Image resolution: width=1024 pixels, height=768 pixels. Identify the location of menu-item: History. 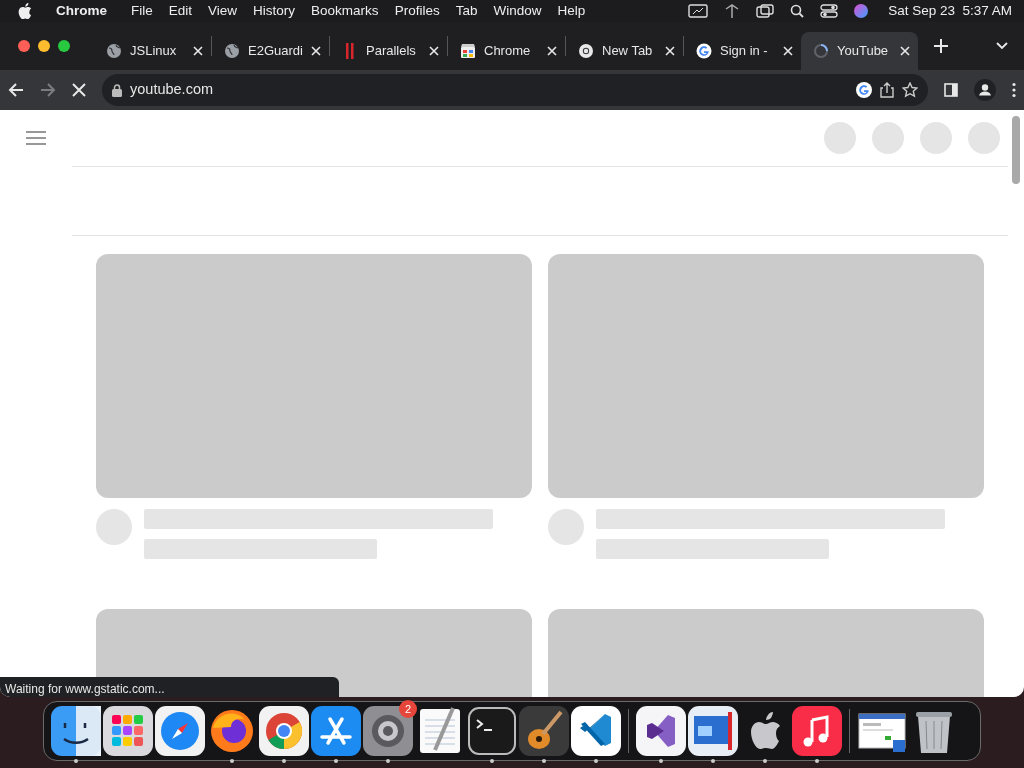
(274, 11).